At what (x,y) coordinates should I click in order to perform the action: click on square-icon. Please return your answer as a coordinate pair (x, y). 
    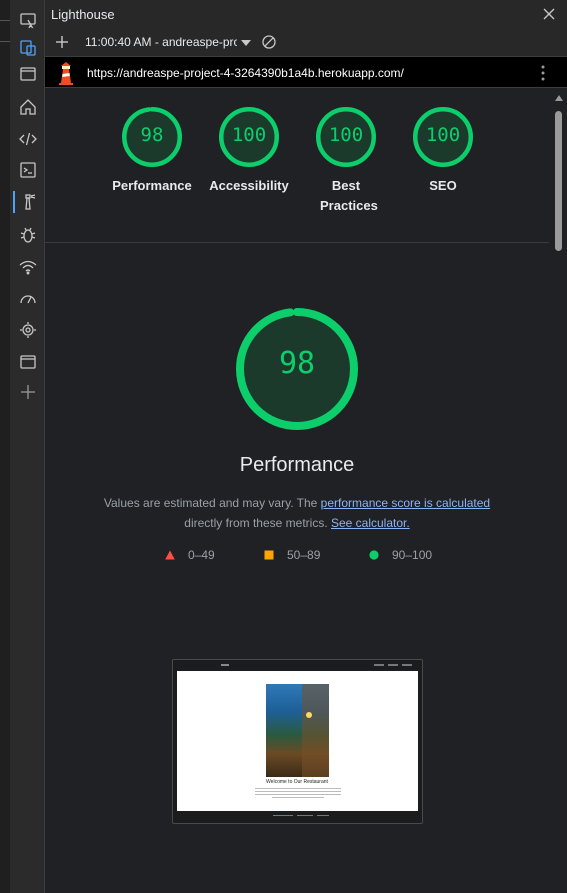
    Looking at the image, I should click on (269, 555).